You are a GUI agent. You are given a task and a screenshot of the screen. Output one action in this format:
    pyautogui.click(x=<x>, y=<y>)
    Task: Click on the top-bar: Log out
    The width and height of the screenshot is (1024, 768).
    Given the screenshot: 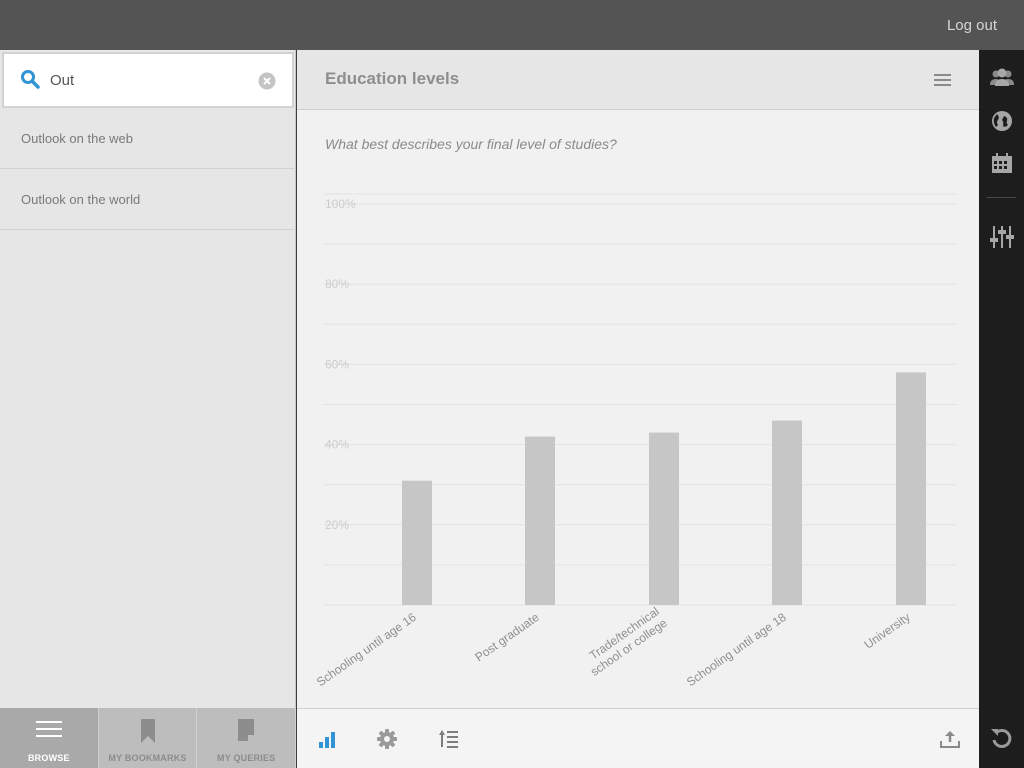 What is the action you would take?
    pyautogui.click(x=512, y=25)
    